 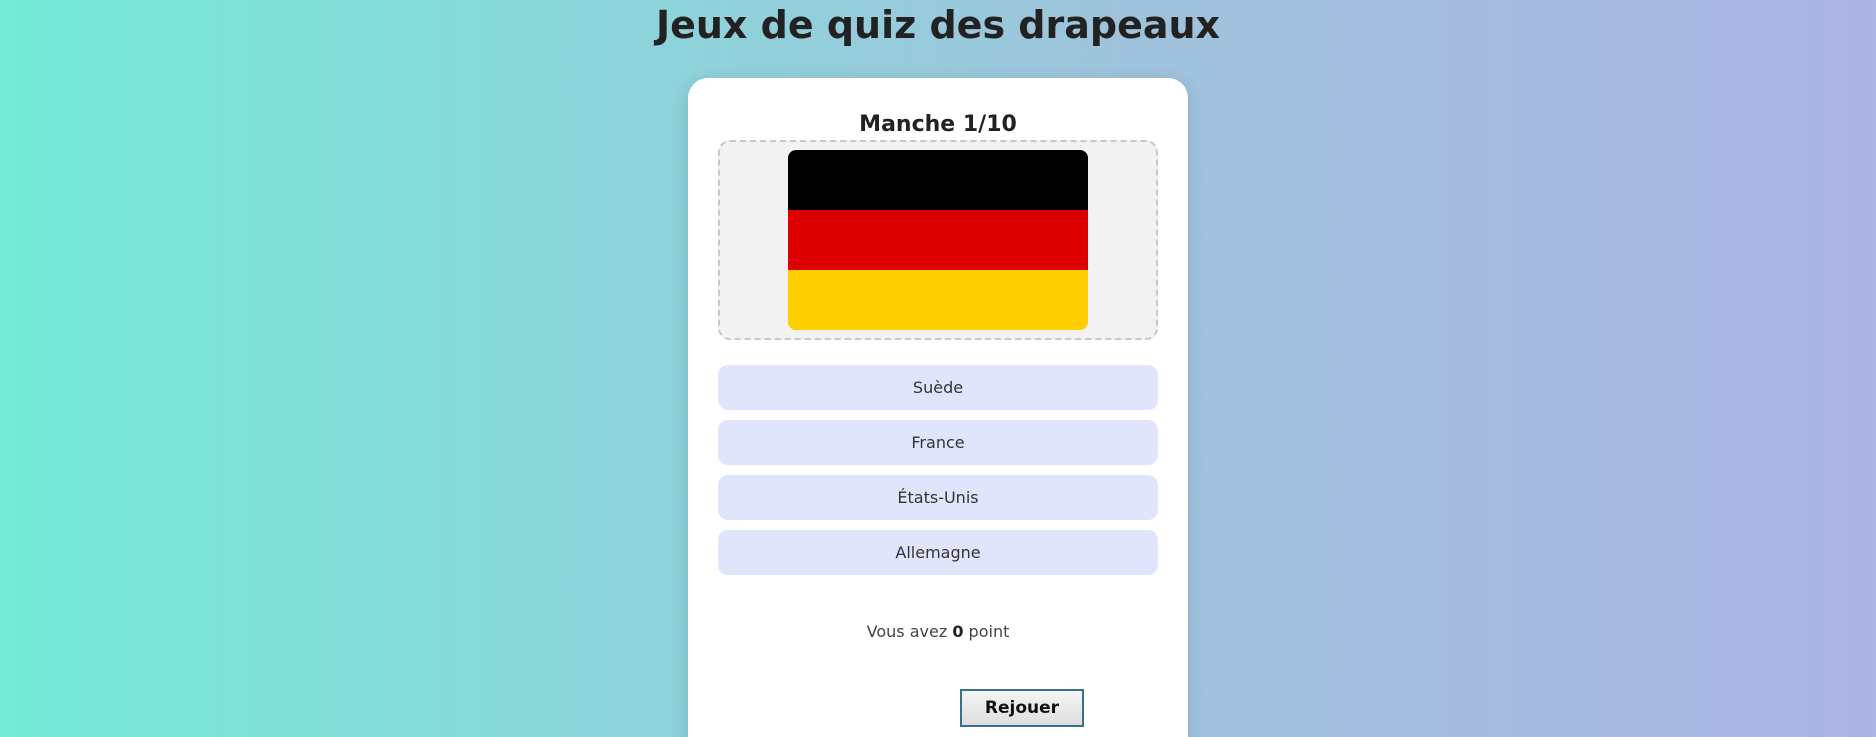 I want to click on score-text: Vous avez 0 point, so click(x=938, y=631).